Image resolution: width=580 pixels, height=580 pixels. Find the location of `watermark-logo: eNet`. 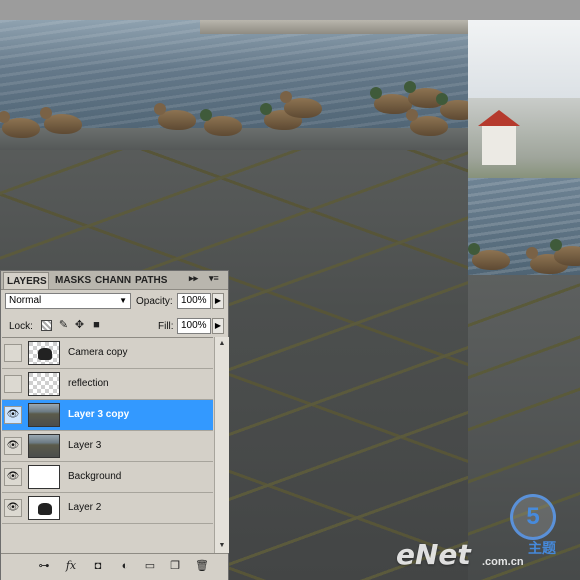

watermark-logo: eNet is located at coordinates (433, 554).